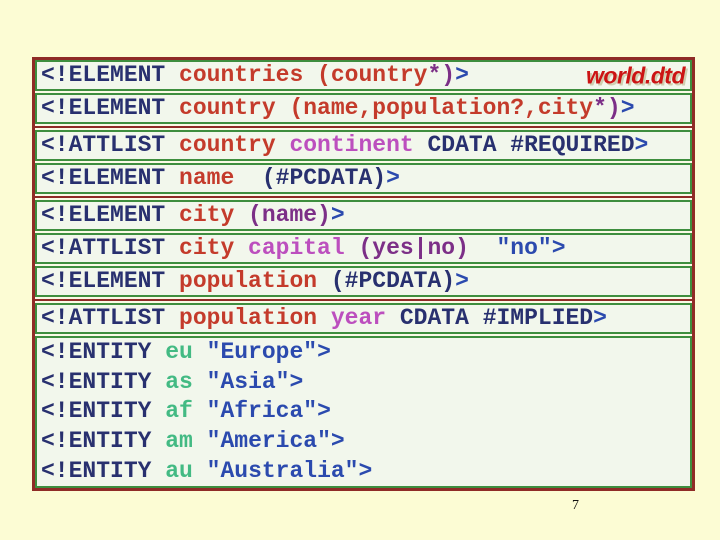 Image resolution: width=720 pixels, height=540 pixels. I want to click on dtd-line: <!ELEMENT countries (country *) > world.dtd, so click(363, 75).